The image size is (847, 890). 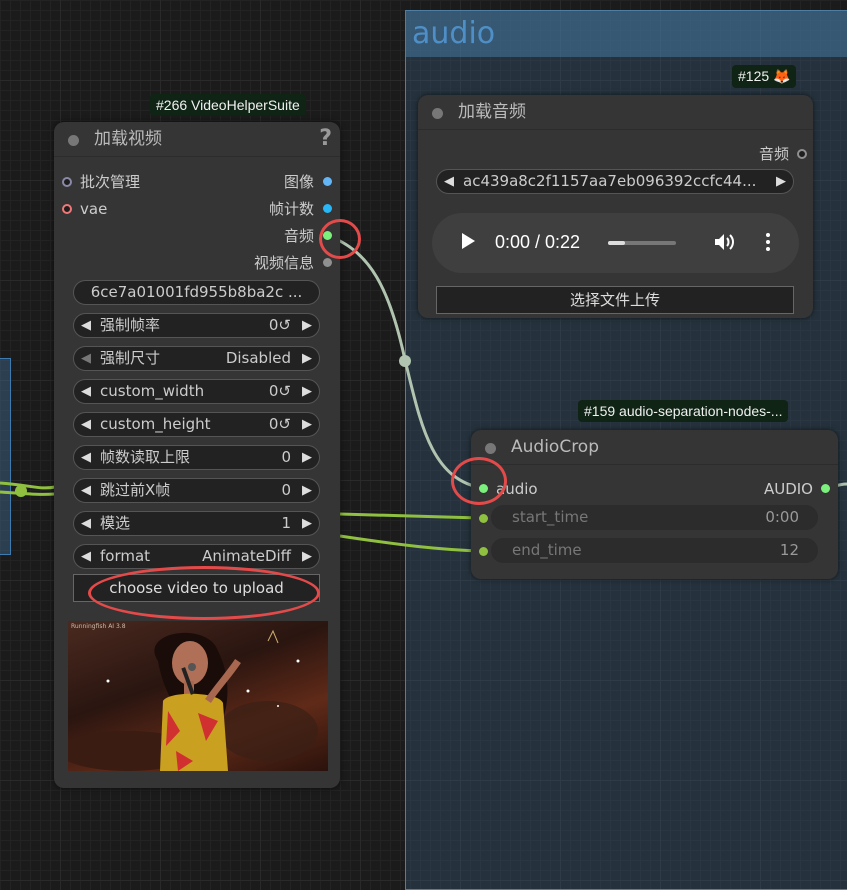 What do you see at coordinates (547, 550) in the screenshot?
I see `widget-label: end_time` at bounding box center [547, 550].